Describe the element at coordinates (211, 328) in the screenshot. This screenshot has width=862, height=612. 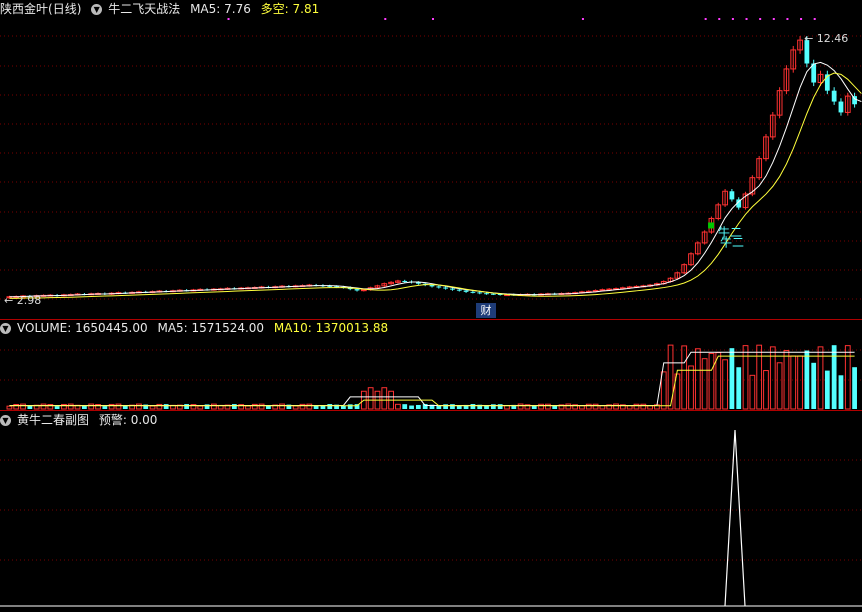
I see `volume-ma5-value: MA5: 1571524.00` at that location.